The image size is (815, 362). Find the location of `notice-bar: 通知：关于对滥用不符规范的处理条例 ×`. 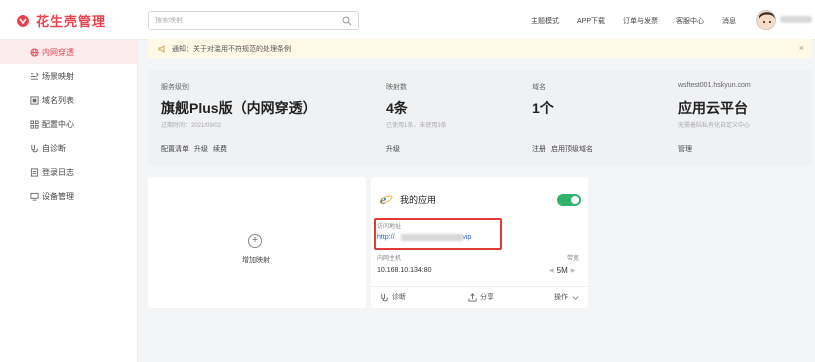

notice-bar: 通知：关于对滥用不符规范的处理条例 × is located at coordinates (480, 48).